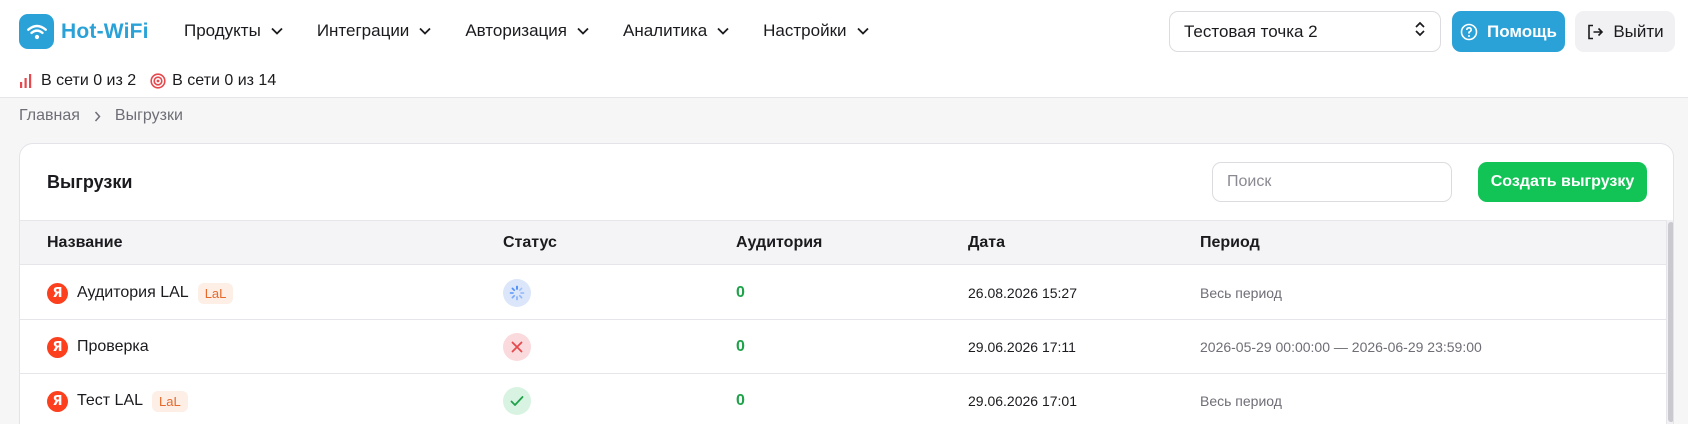 Image resolution: width=1688 pixels, height=424 pixels. What do you see at coordinates (1522, 31) in the screenshot?
I see `help-button-label: Помощь` at bounding box center [1522, 31].